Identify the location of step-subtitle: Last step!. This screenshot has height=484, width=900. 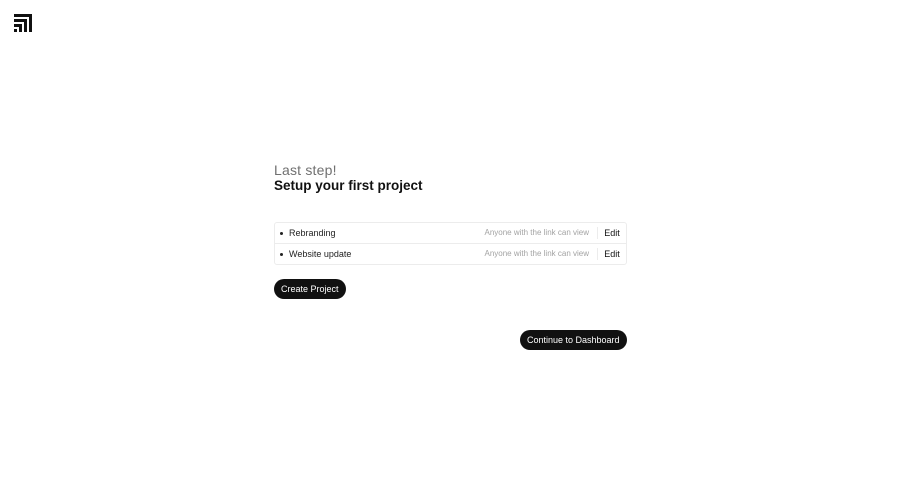
(305, 170).